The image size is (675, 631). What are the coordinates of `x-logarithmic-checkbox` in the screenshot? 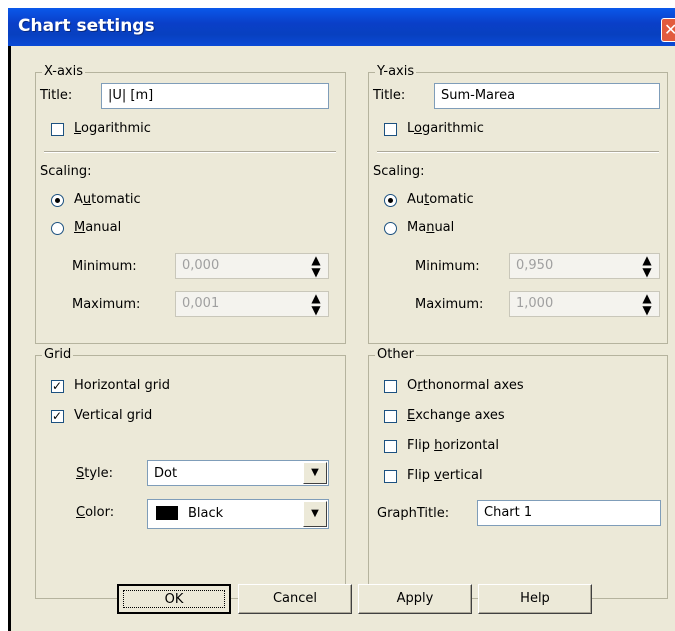 It's located at (57, 129).